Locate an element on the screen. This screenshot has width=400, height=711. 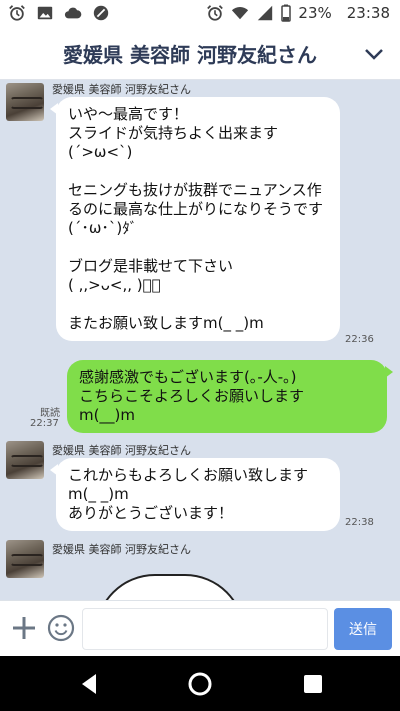
recents-icon is located at coordinates (313, 684).